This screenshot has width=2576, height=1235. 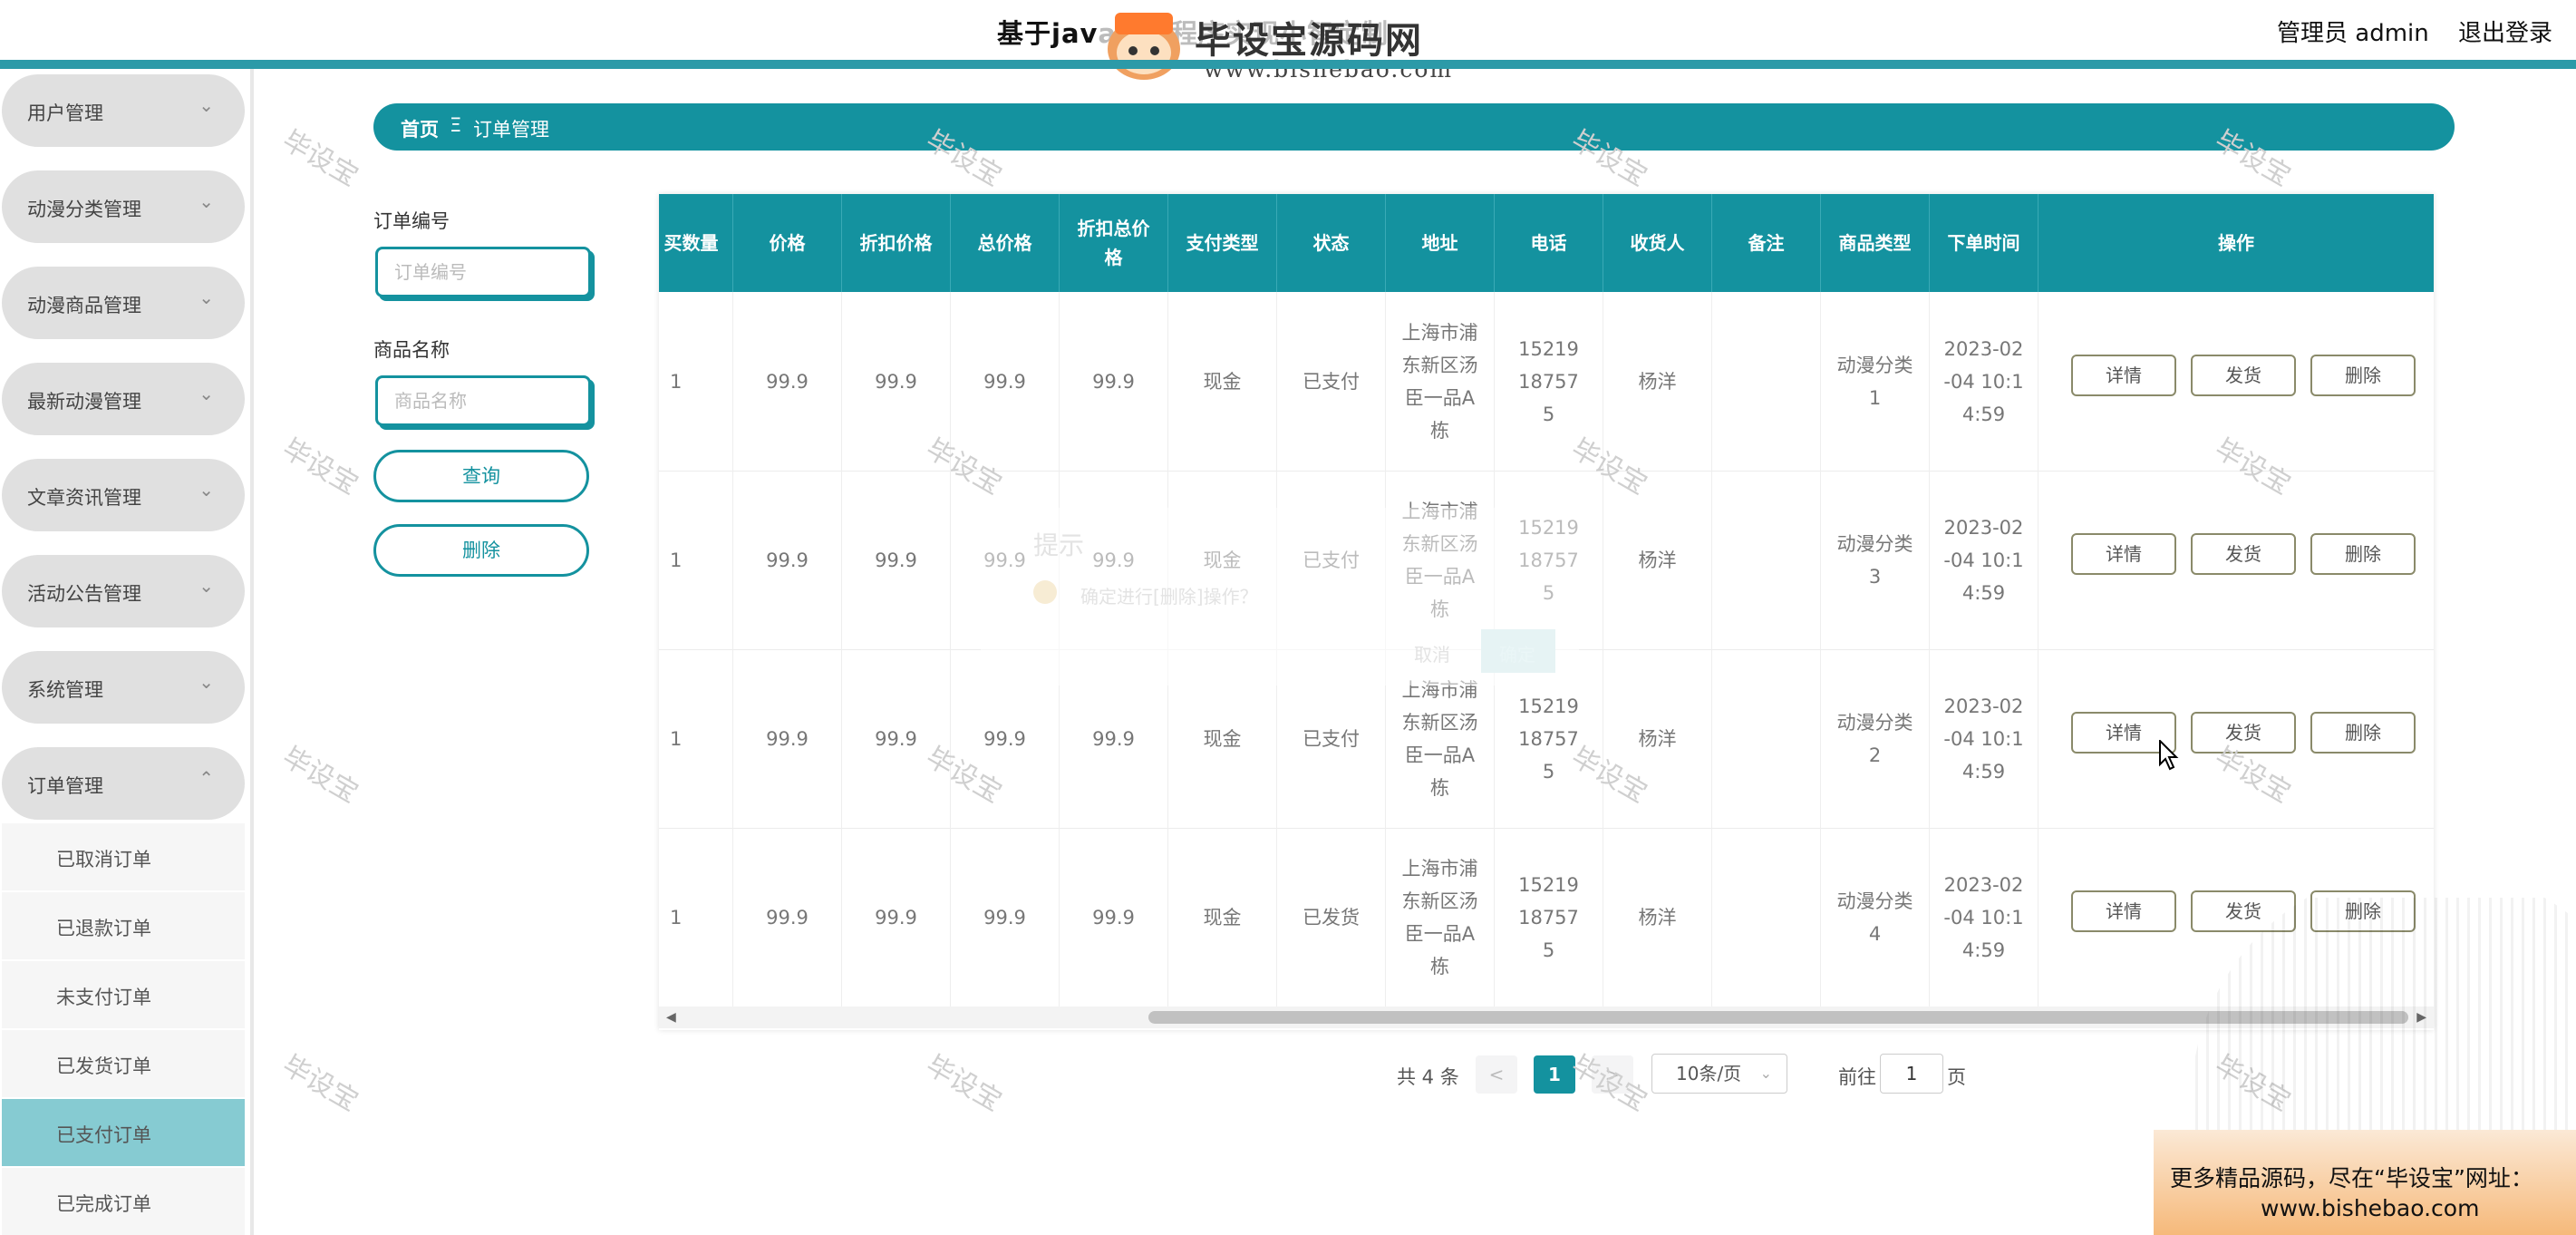 I want to click on sidebar-subitem-shipped: 已发货订单, so click(x=123, y=1063).